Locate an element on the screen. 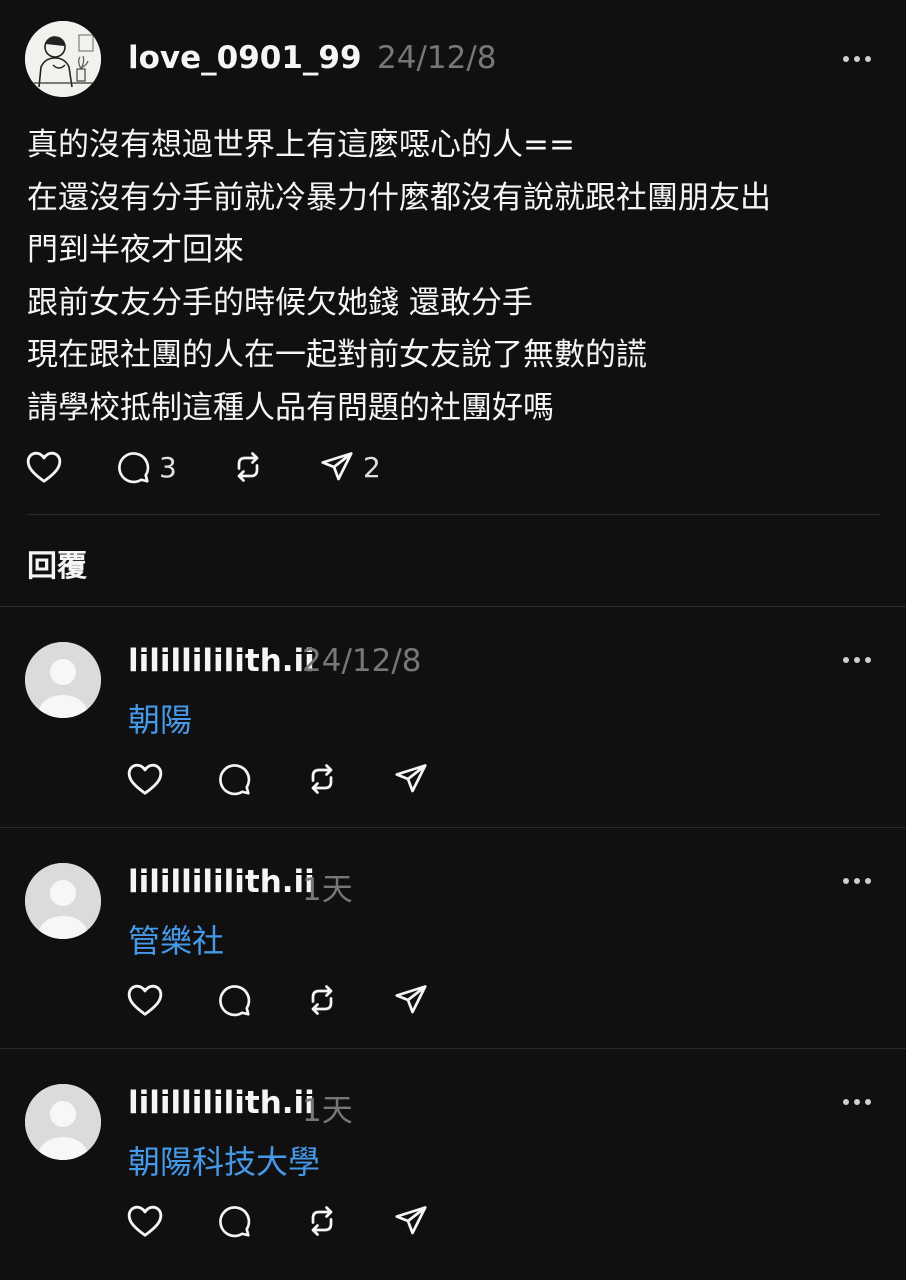  reply-text: 管樂社 is located at coordinates (176, 939).